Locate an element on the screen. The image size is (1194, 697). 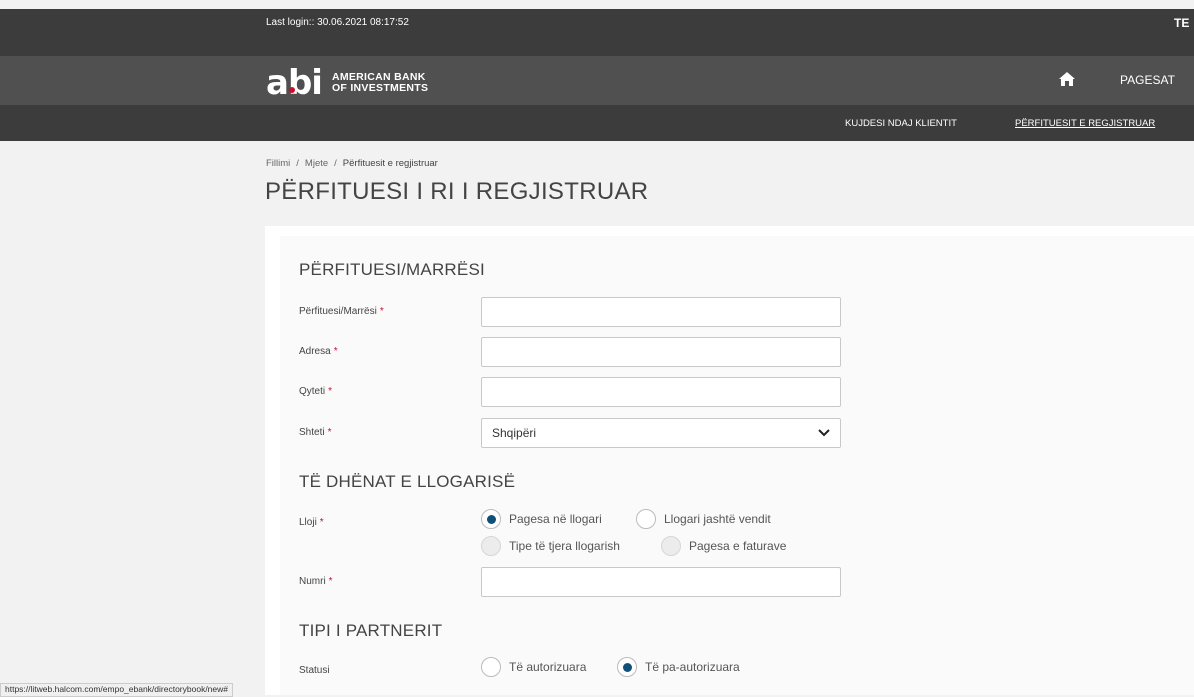
main-header is located at coordinates (597, 80).